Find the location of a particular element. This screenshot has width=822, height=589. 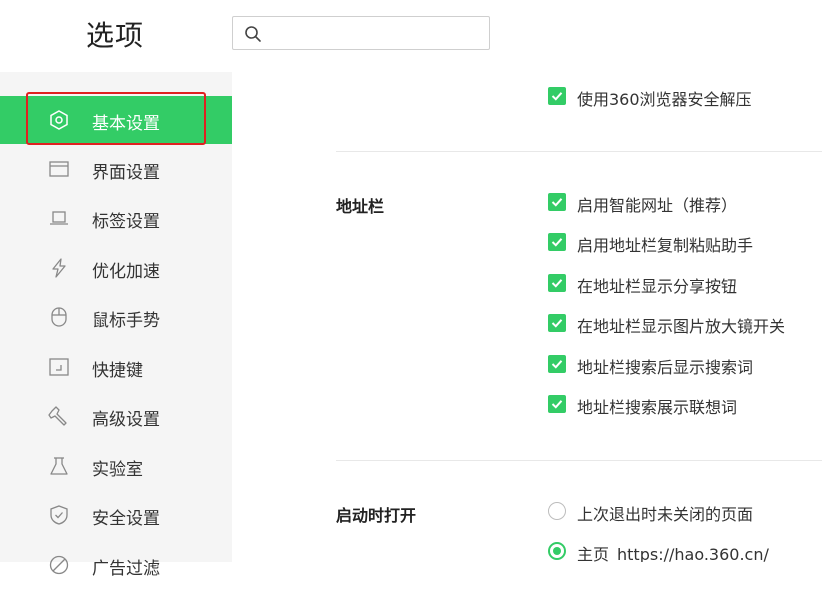

sidebar-item-label: 标签设置 is located at coordinates (126, 222).